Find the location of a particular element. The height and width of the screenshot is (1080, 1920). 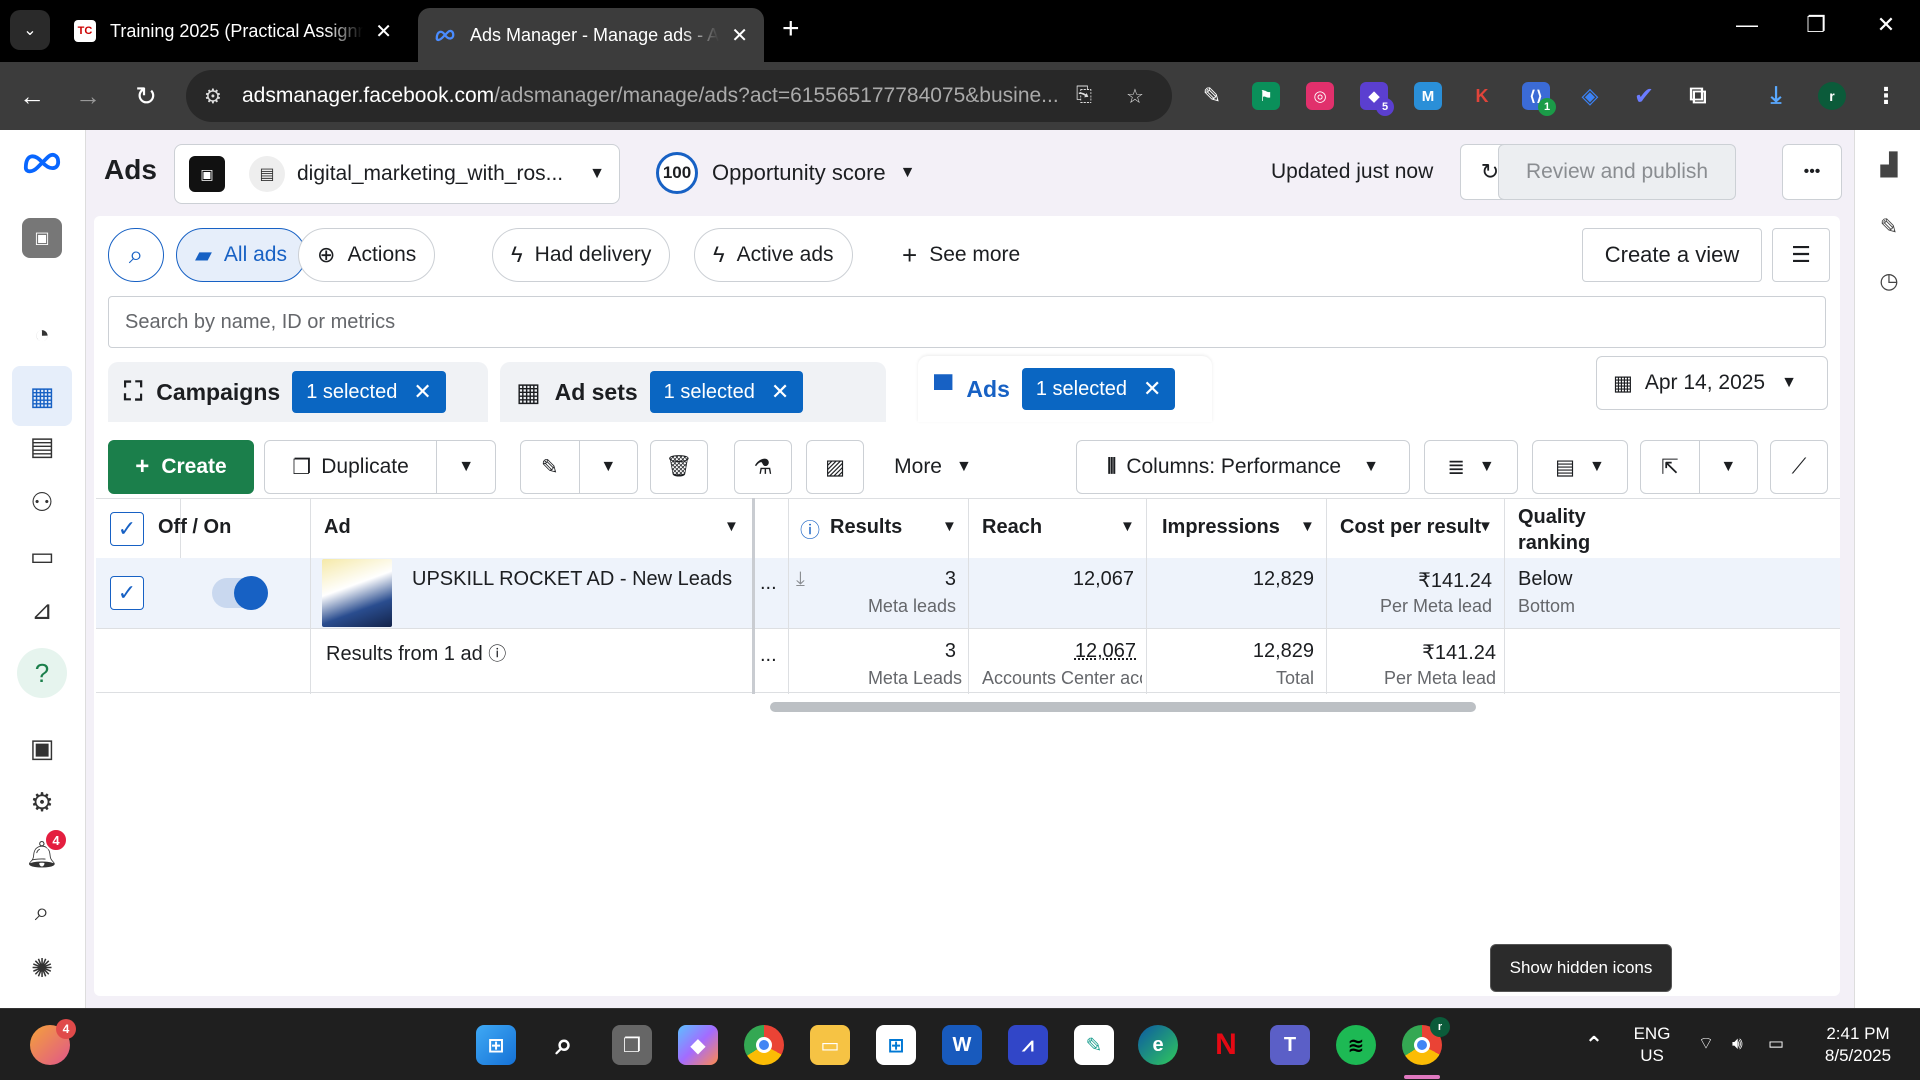

account-avatar-icon: ▣ is located at coordinates (42, 238).